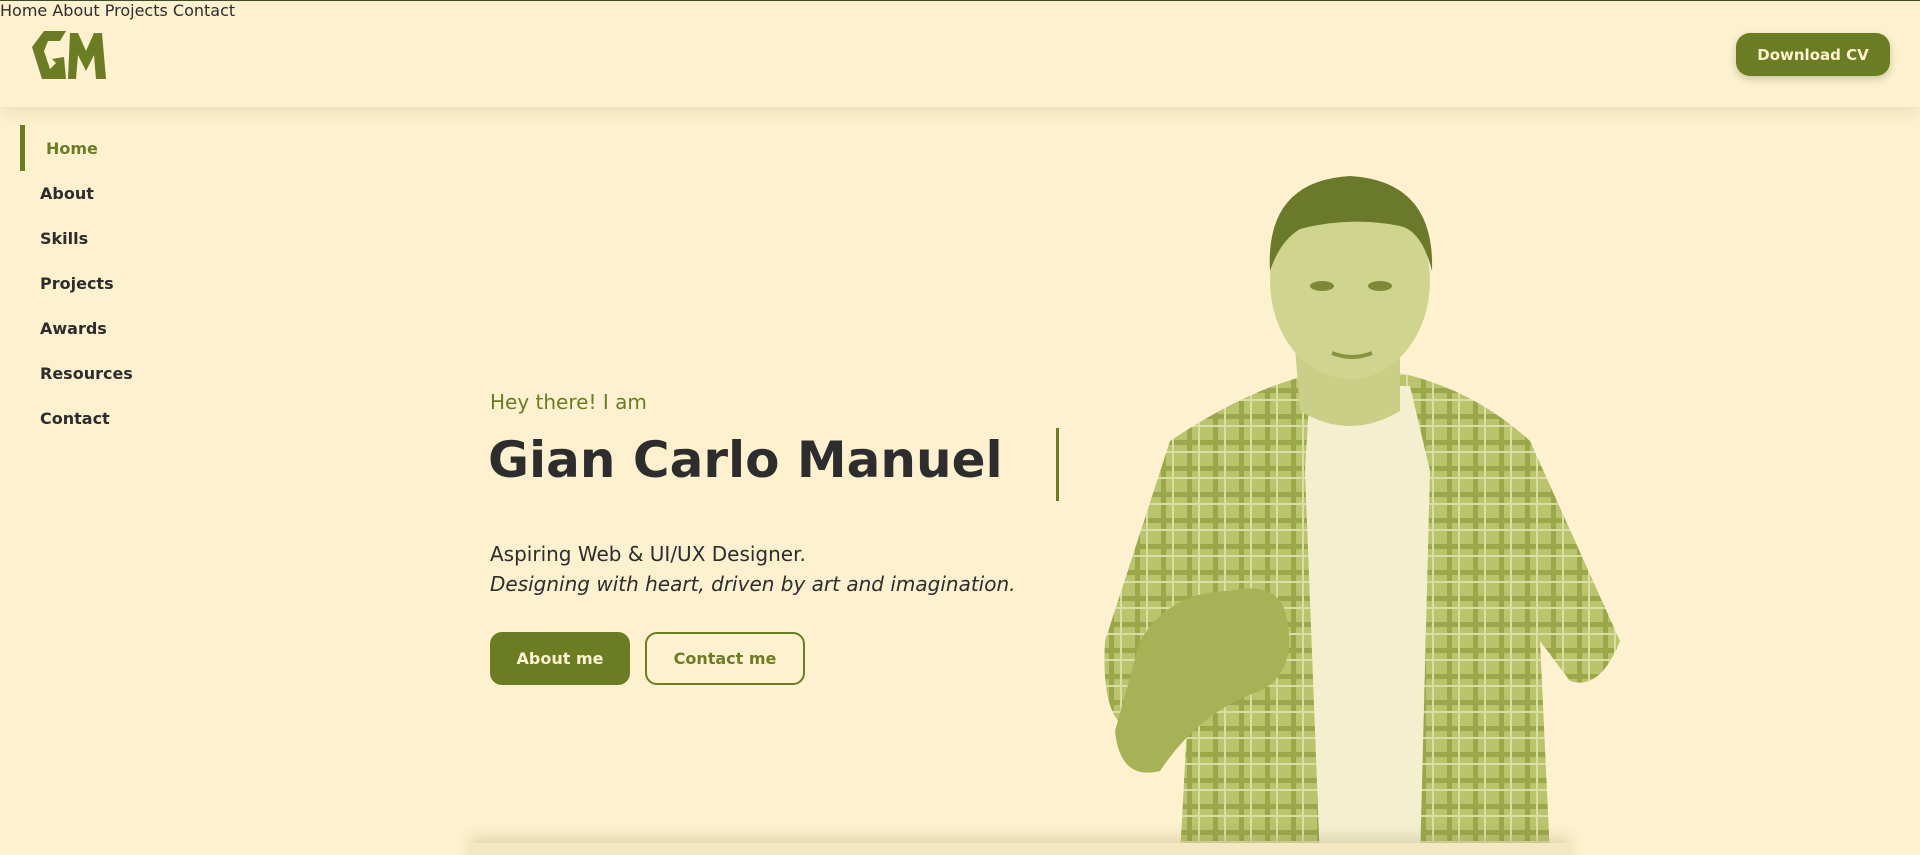 Image resolution: width=1920 pixels, height=855 pixels. I want to click on nav-about-link: About, so click(75, 10).